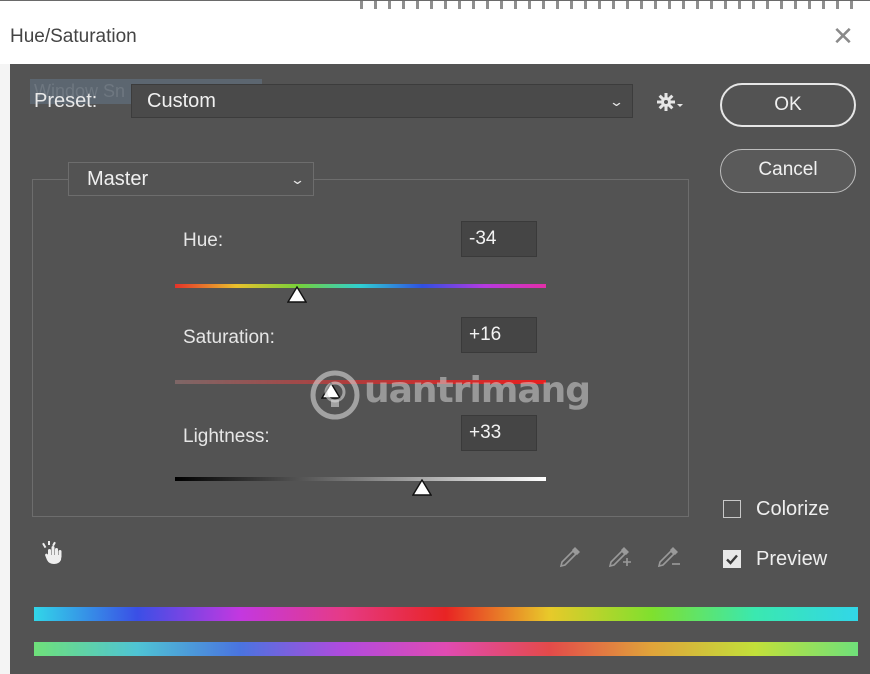 This screenshot has height=674, width=870. I want to click on saturation-input: +16, so click(499, 335).